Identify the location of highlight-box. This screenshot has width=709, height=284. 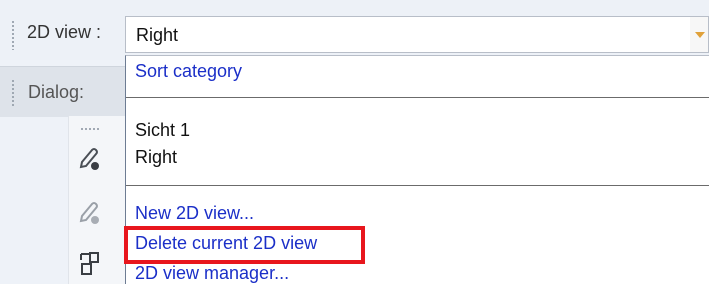
(244, 245).